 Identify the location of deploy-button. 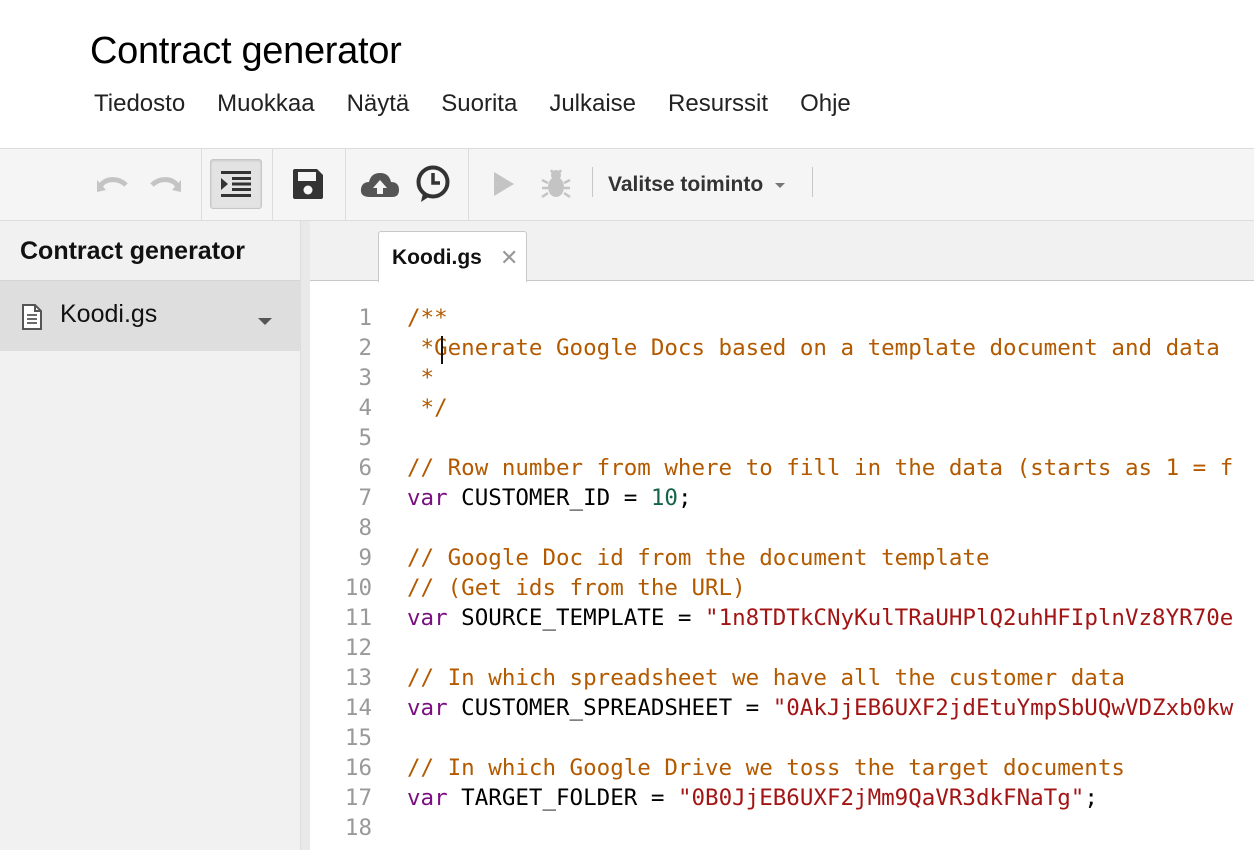
(380, 184).